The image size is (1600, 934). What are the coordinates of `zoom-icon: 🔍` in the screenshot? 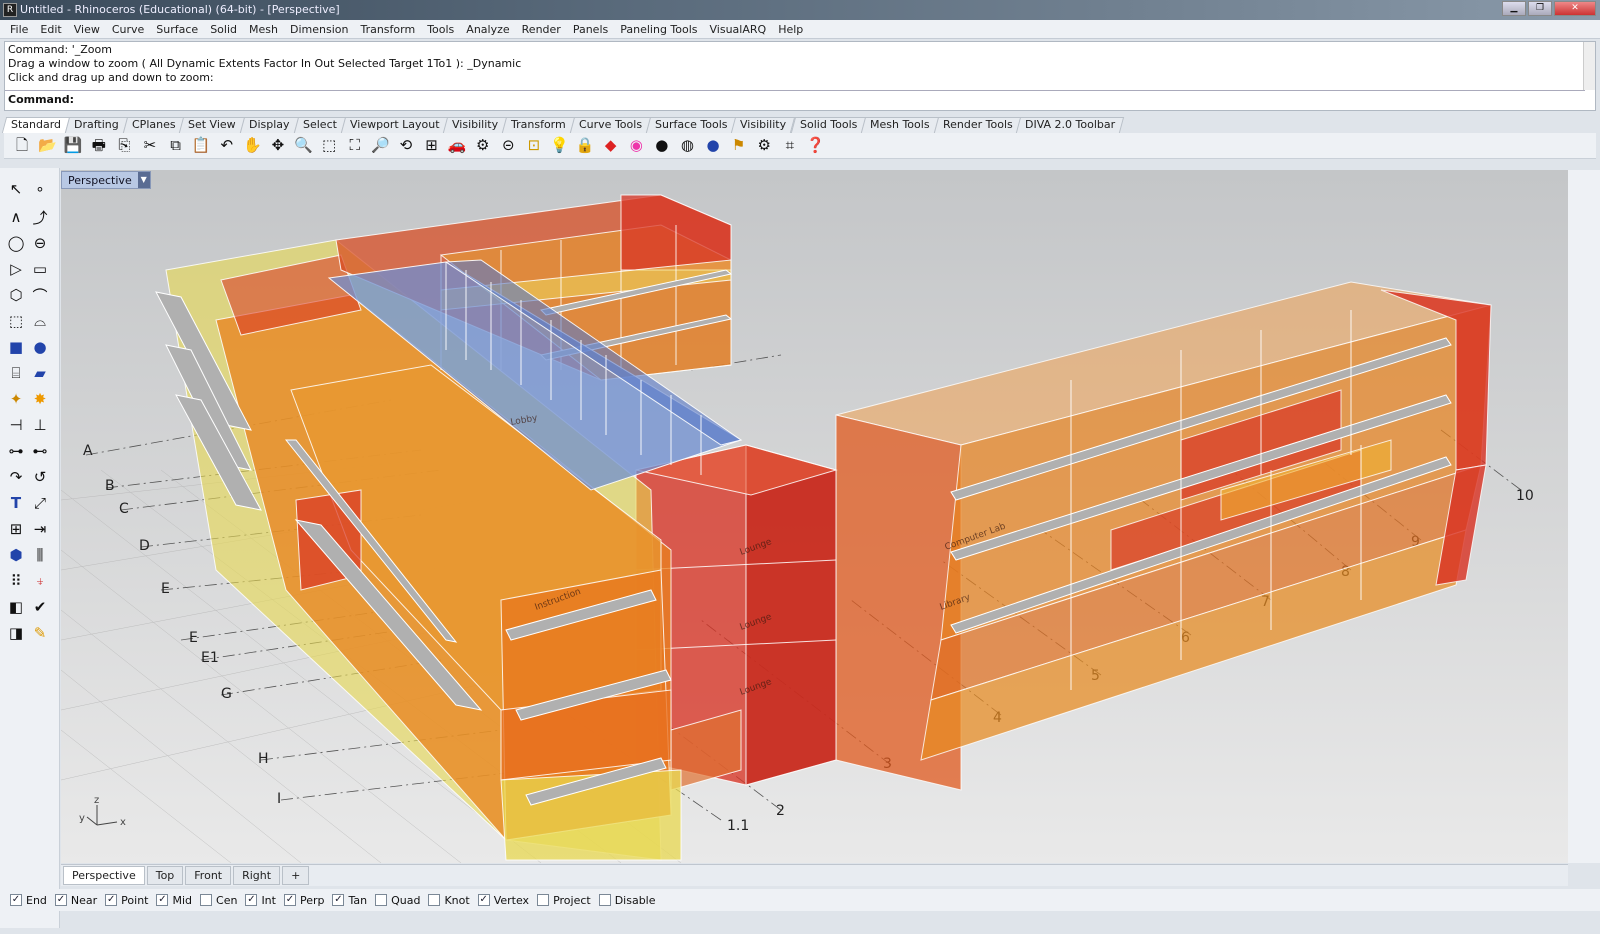 It's located at (304, 146).